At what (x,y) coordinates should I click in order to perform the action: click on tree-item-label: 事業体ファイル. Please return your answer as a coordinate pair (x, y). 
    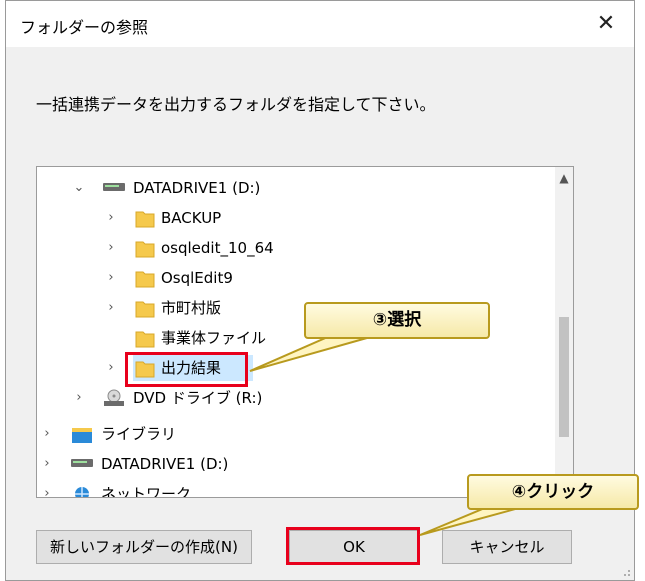
    Looking at the image, I should click on (214, 338).